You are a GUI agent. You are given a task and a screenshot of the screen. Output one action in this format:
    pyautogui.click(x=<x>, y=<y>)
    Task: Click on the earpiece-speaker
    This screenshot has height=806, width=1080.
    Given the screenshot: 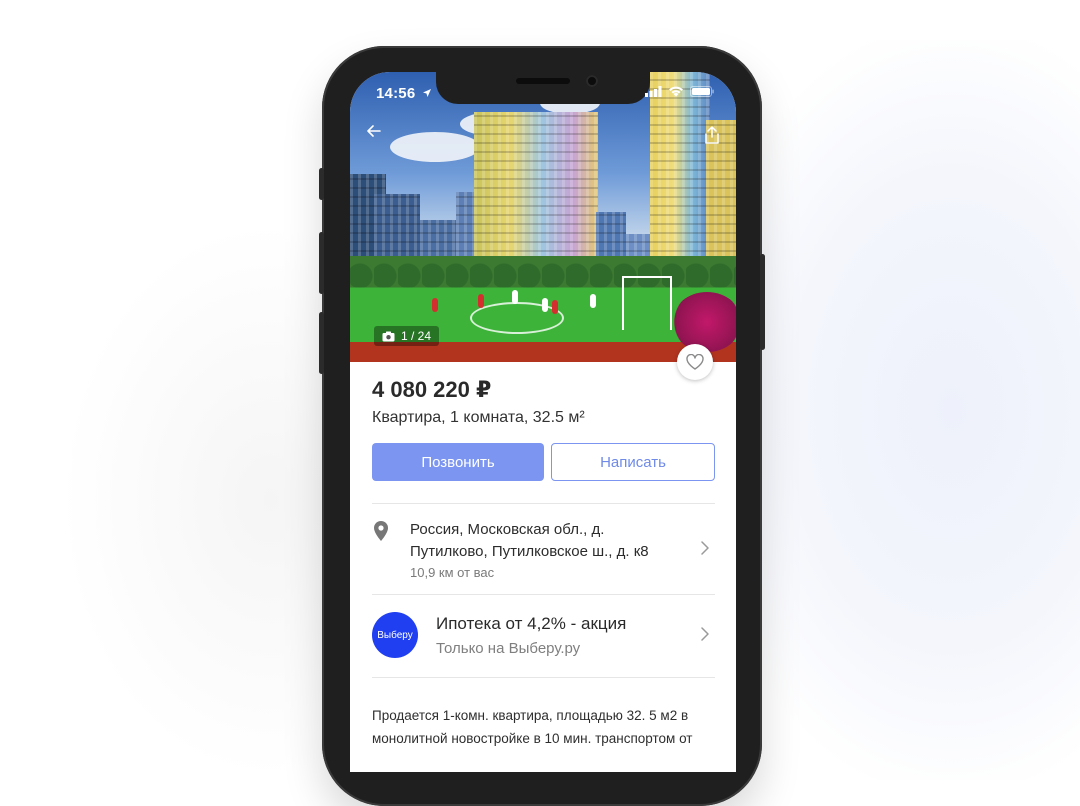 What is the action you would take?
    pyautogui.click(x=543, y=81)
    